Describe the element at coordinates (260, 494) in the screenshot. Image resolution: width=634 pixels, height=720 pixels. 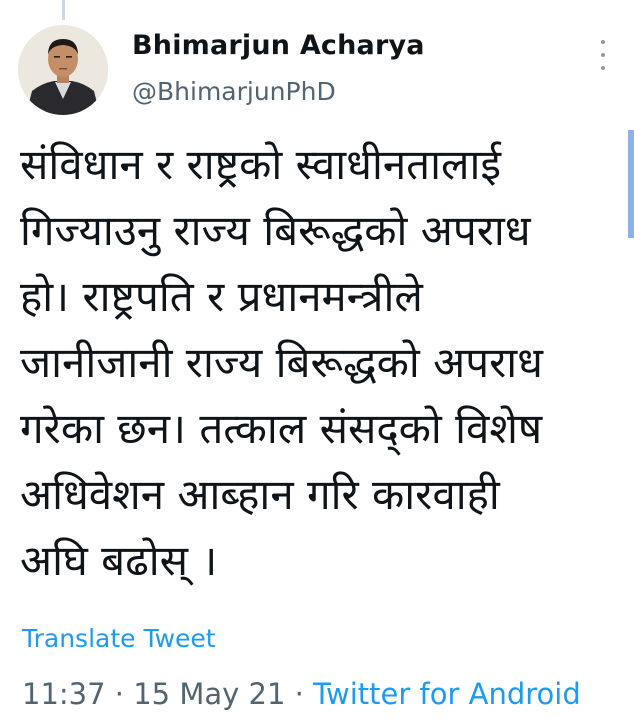
I see `tweet-text-line: अधिवेशन आब्हान गरि कारवाही` at that location.